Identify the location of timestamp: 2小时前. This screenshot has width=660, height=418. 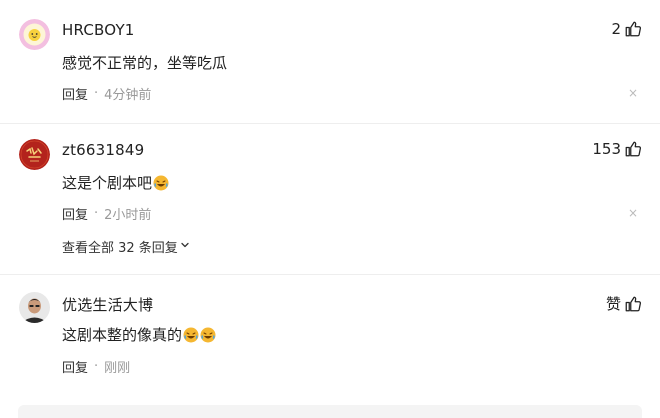
(128, 215).